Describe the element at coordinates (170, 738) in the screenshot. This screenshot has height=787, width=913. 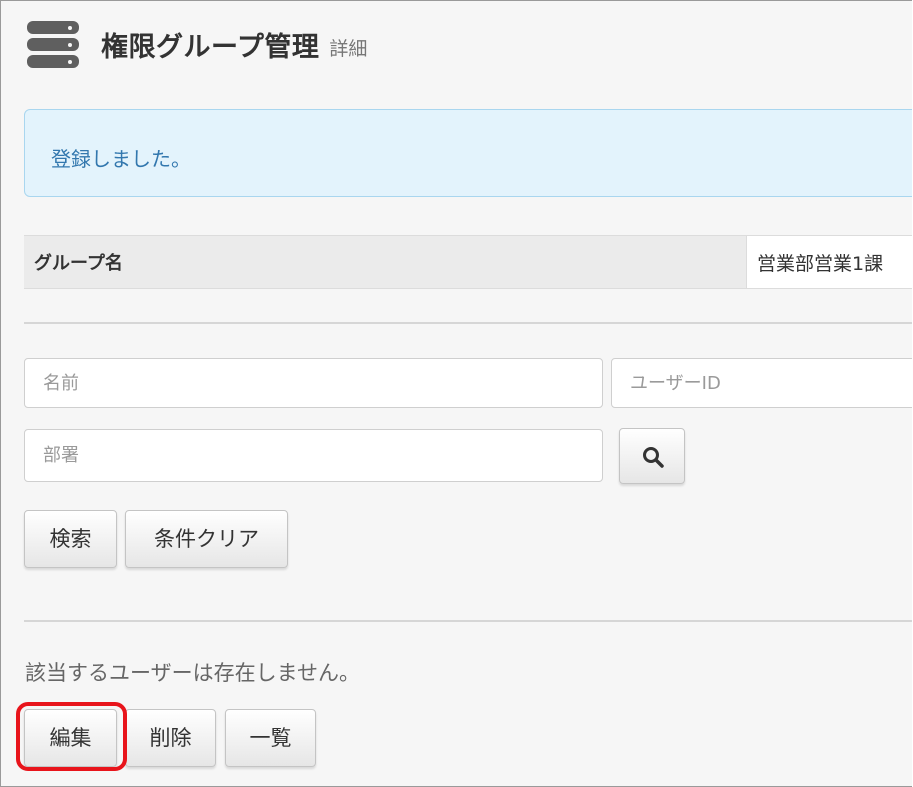
I see `delete-button: 削除` at that location.